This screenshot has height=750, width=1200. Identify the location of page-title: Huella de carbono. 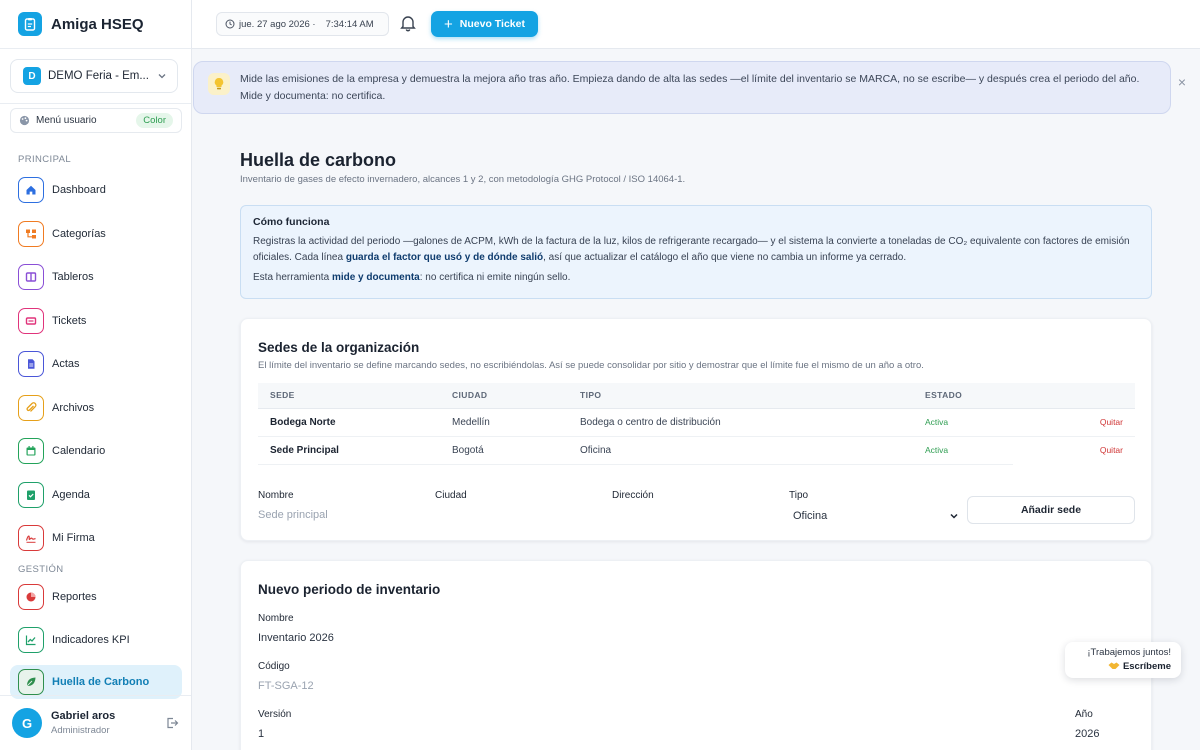
(318, 160).